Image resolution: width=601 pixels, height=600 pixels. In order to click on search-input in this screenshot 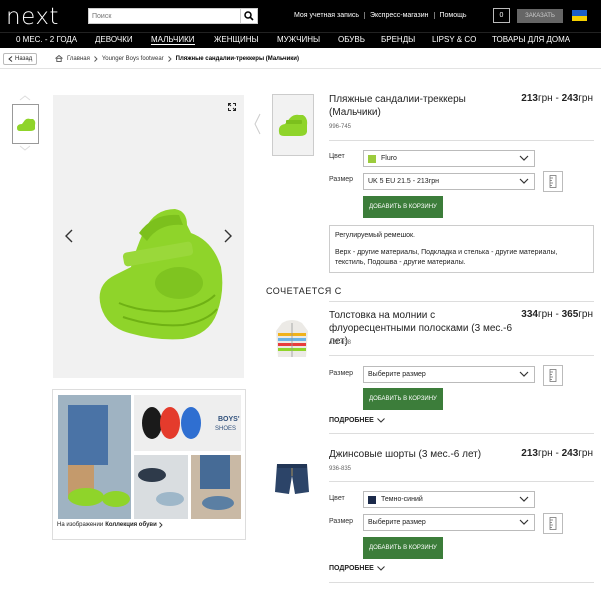, I will do `click(164, 16)`.